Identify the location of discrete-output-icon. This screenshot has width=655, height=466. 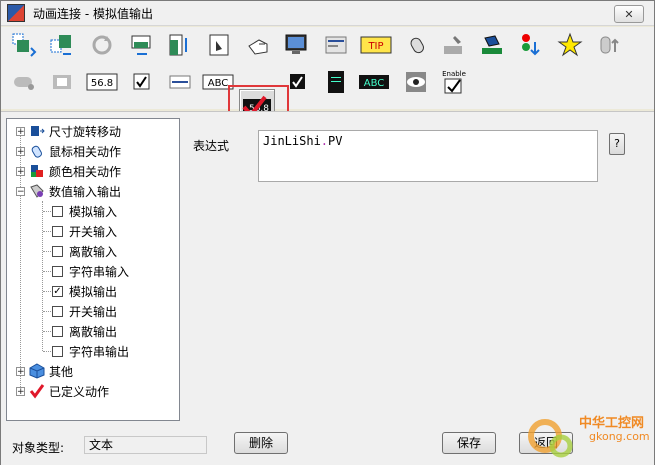
(298, 82).